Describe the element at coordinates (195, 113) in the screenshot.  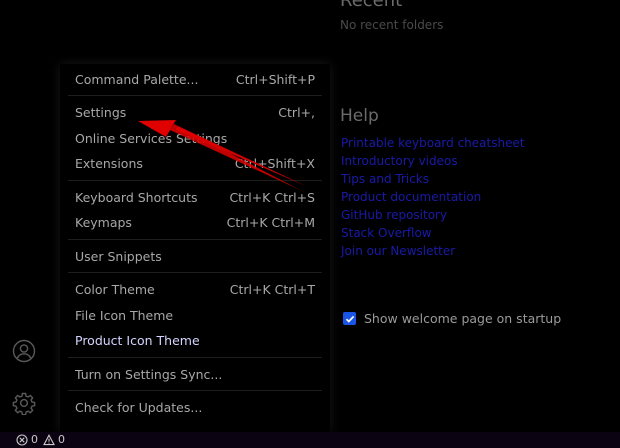
I see `menu-item-settings: Settings Ctrl+,` at that location.